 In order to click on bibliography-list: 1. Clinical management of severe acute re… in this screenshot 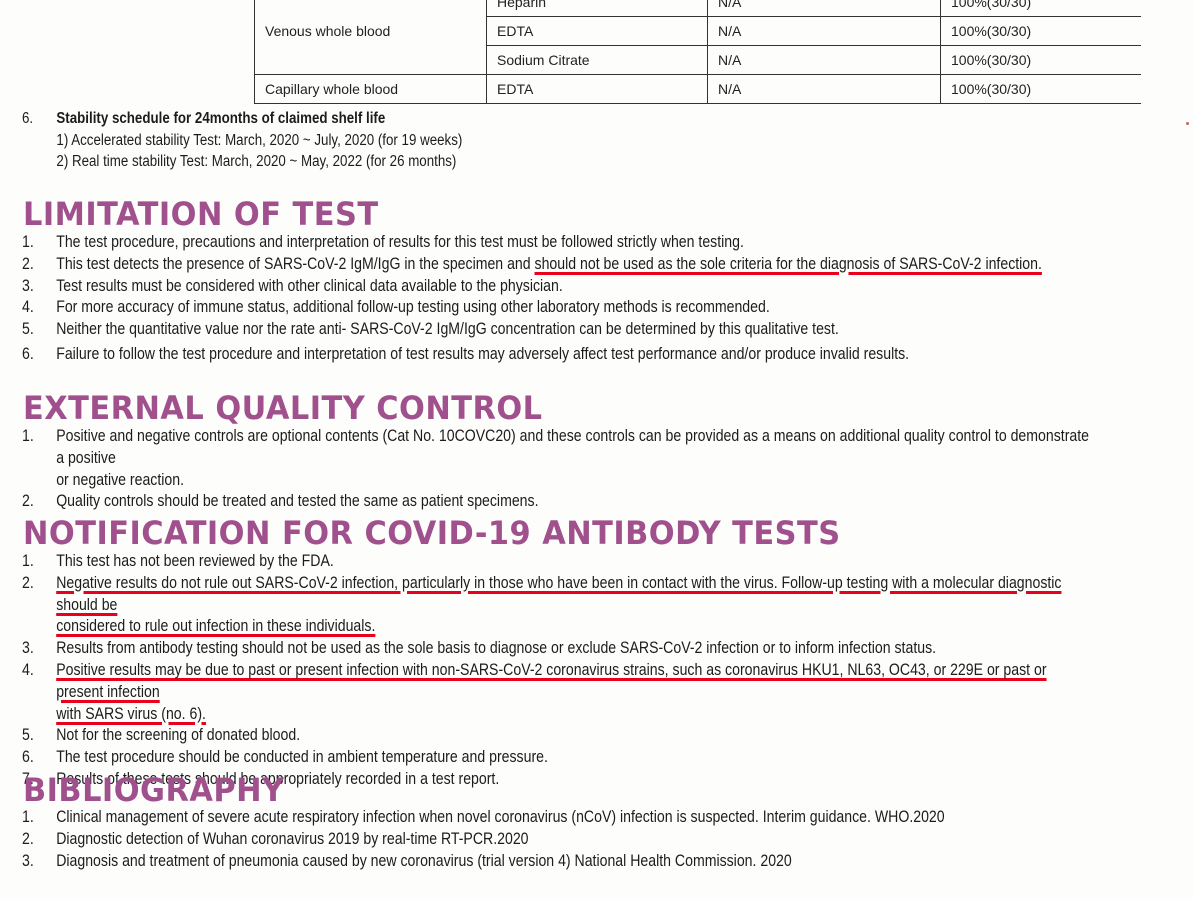, I will do `click(556, 839)`.